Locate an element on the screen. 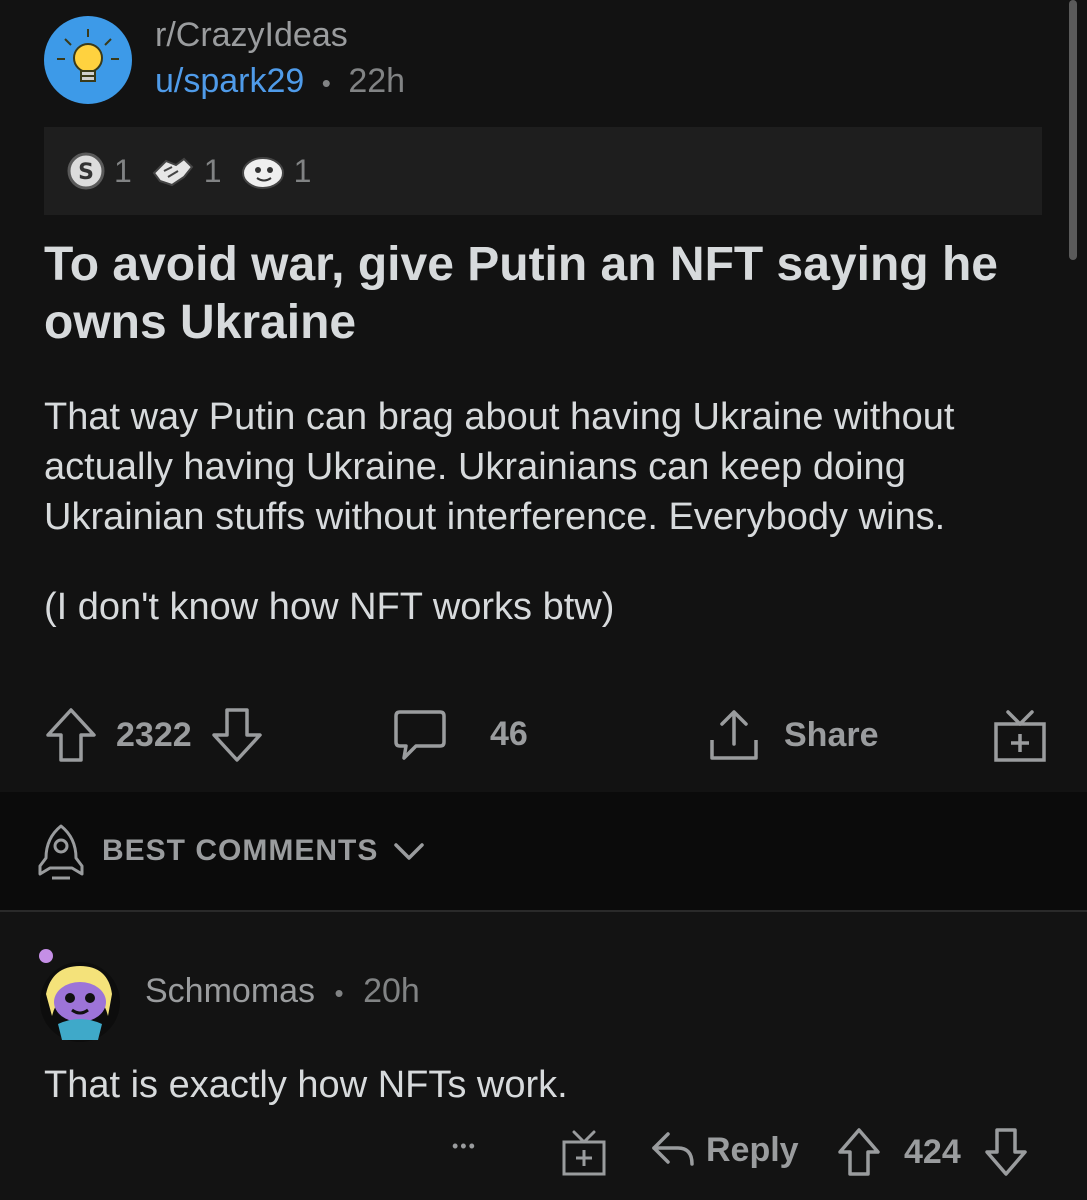  give-award-button is located at coordinates (1020, 735).